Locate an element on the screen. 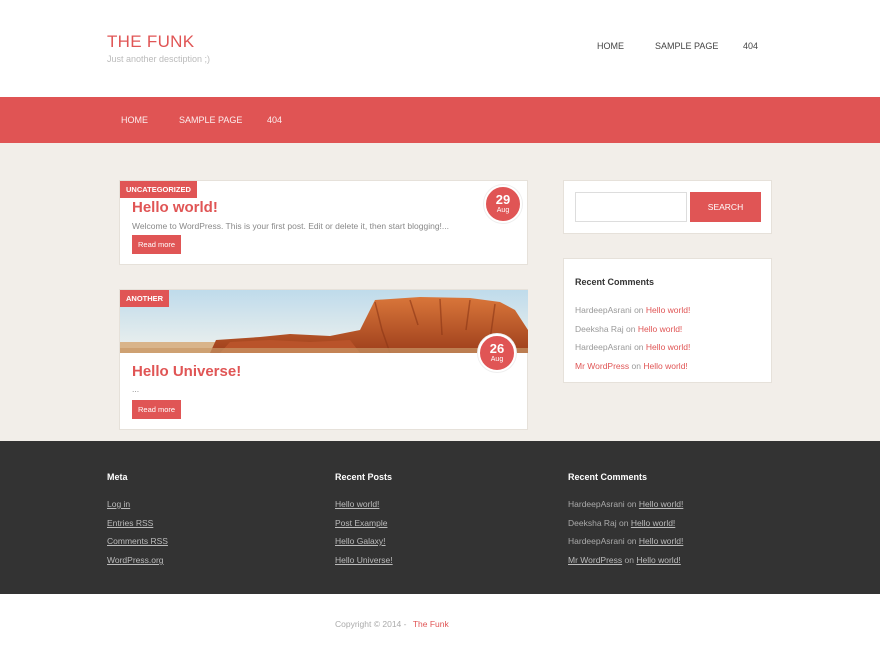  post-featured-image is located at coordinates (324, 321).